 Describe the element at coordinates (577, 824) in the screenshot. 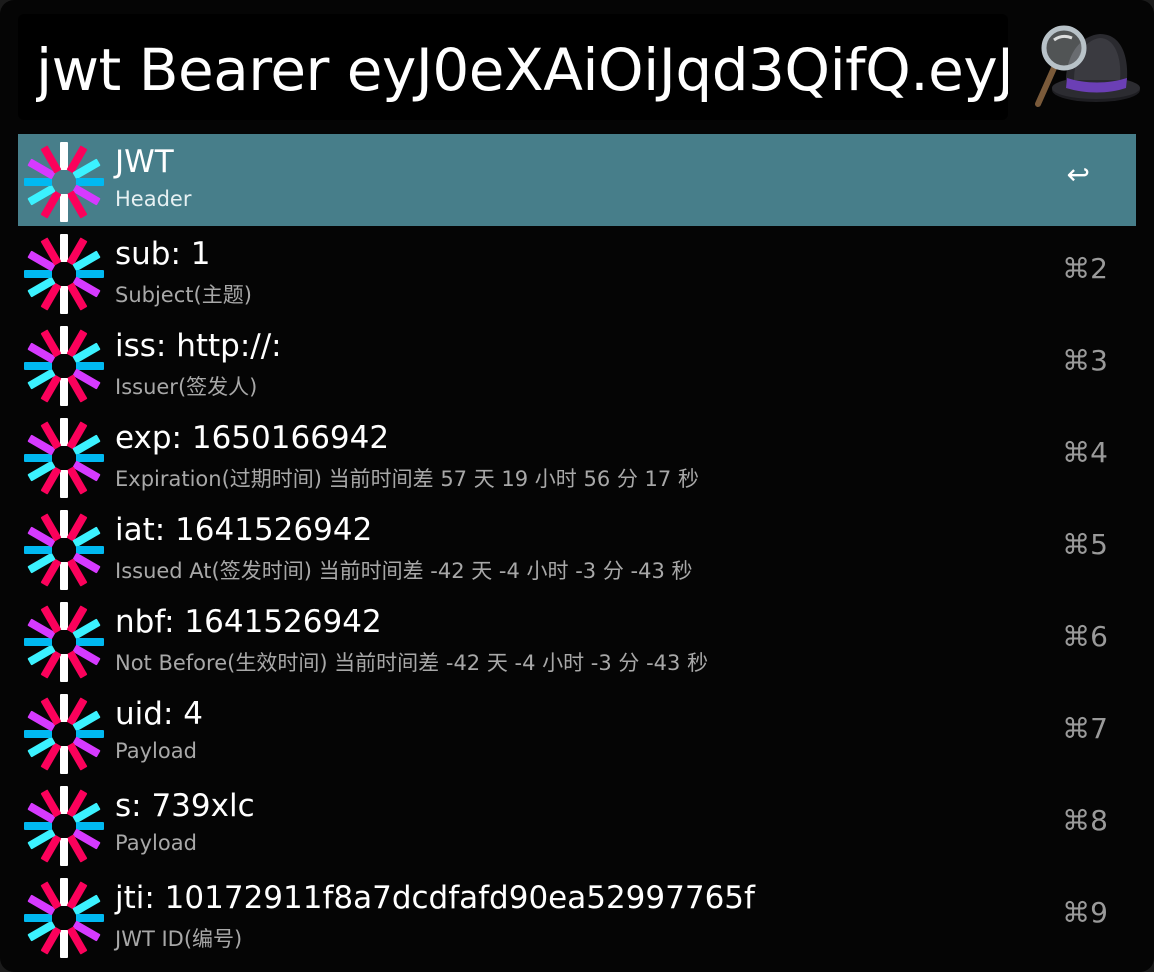

I see `result-row: s: 739xlc Payload ⌘8` at that location.